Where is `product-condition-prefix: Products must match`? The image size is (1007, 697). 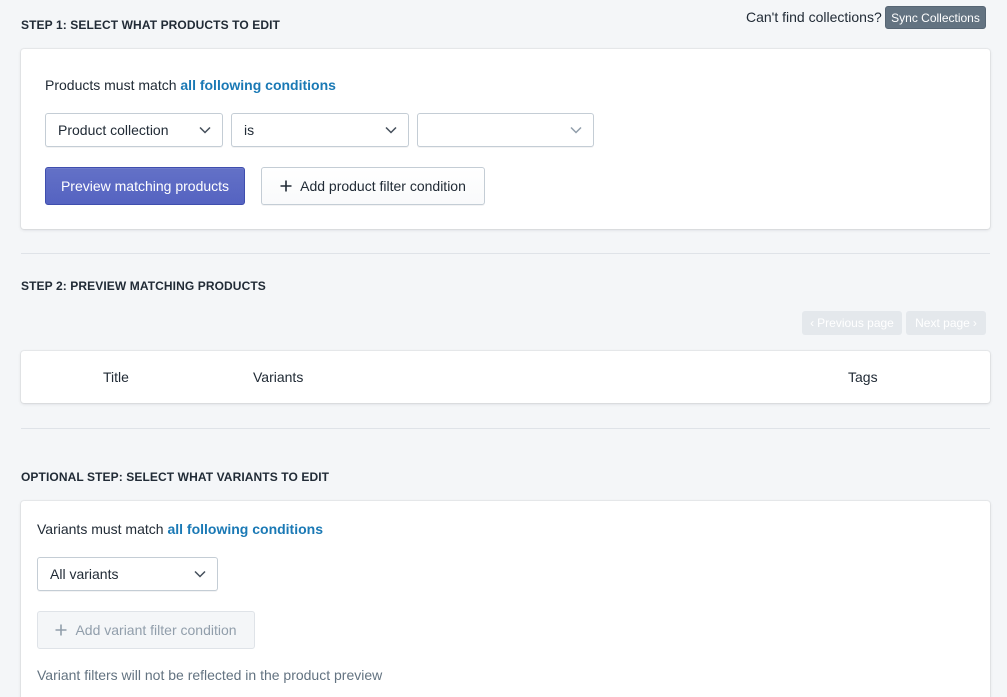
product-condition-prefix: Products must match is located at coordinates (111, 85).